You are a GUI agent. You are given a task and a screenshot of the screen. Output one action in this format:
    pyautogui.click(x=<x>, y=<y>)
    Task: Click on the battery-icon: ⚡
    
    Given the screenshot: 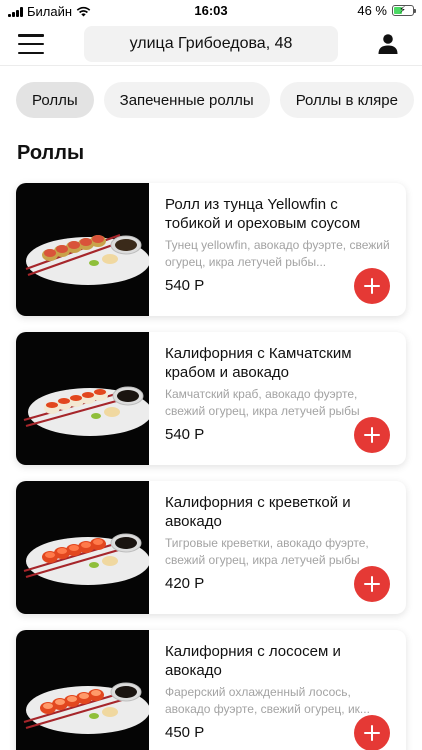 What is the action you would take?
    pyautogui.click(x=404, y=10)
    